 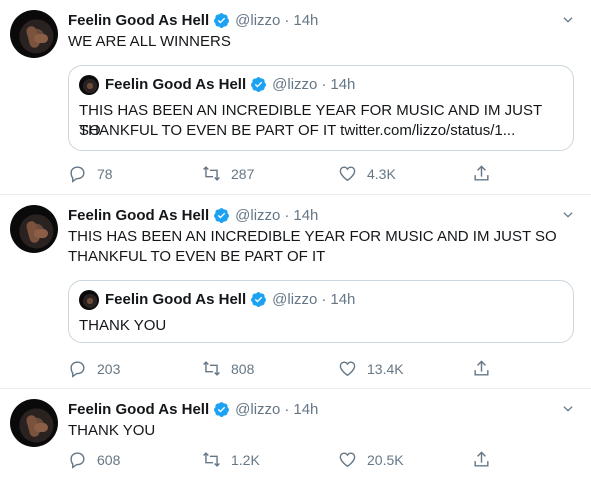 I want to click on like-count: 4.3K, so click(x=381, y=173).